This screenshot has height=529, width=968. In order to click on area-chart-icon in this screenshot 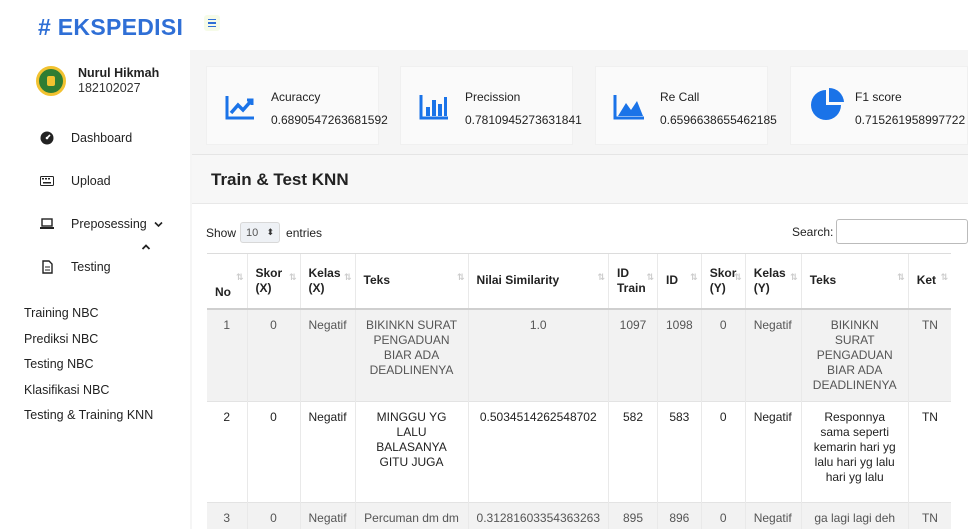, I will do `click(629, 107)`.